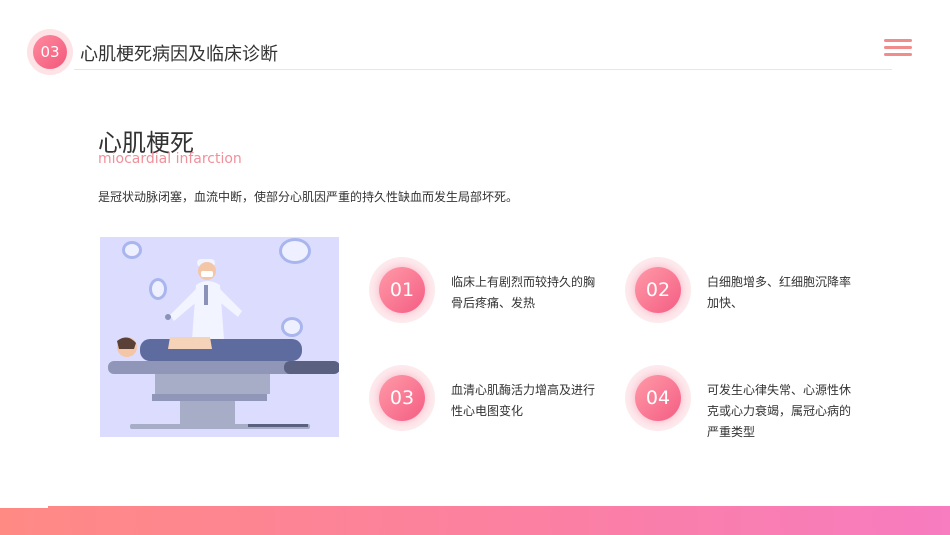 This screenshot has height=535, width=950. Describe the element at coordinates (779, 292) in the screenshot. I see `item-text-02: 白细胞增多、红细胞沉降率加快、` at that location.